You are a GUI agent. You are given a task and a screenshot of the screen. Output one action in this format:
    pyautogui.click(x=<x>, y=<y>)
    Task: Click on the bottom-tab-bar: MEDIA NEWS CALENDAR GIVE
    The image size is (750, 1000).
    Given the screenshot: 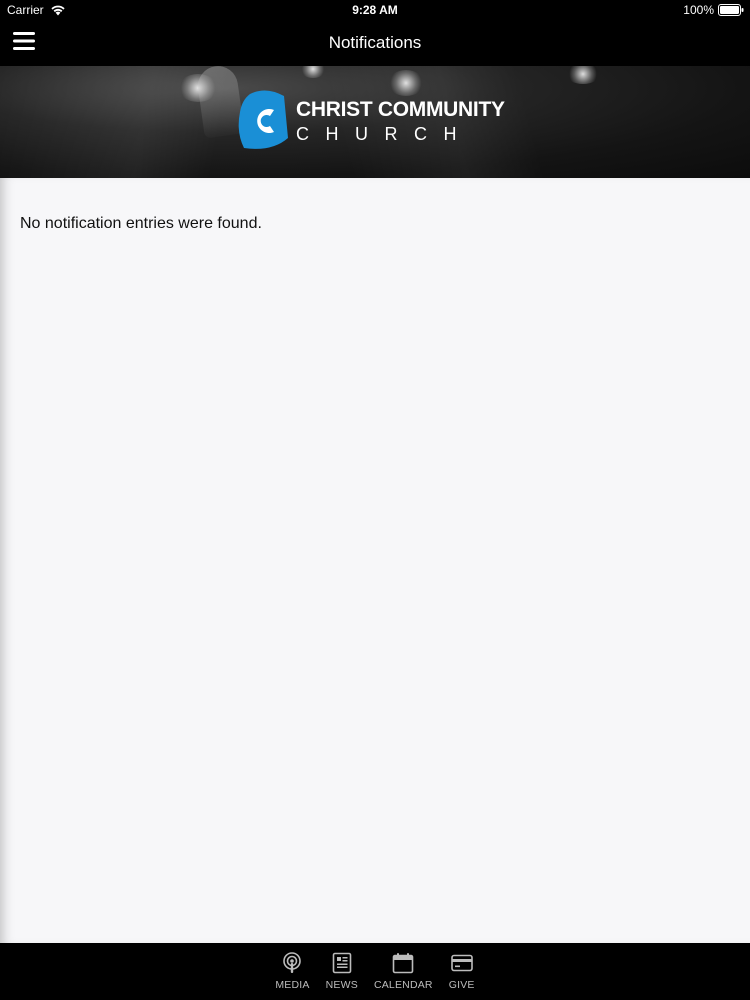 What is the action you would take?
    pyautogui.click(x=375, y=971)
    